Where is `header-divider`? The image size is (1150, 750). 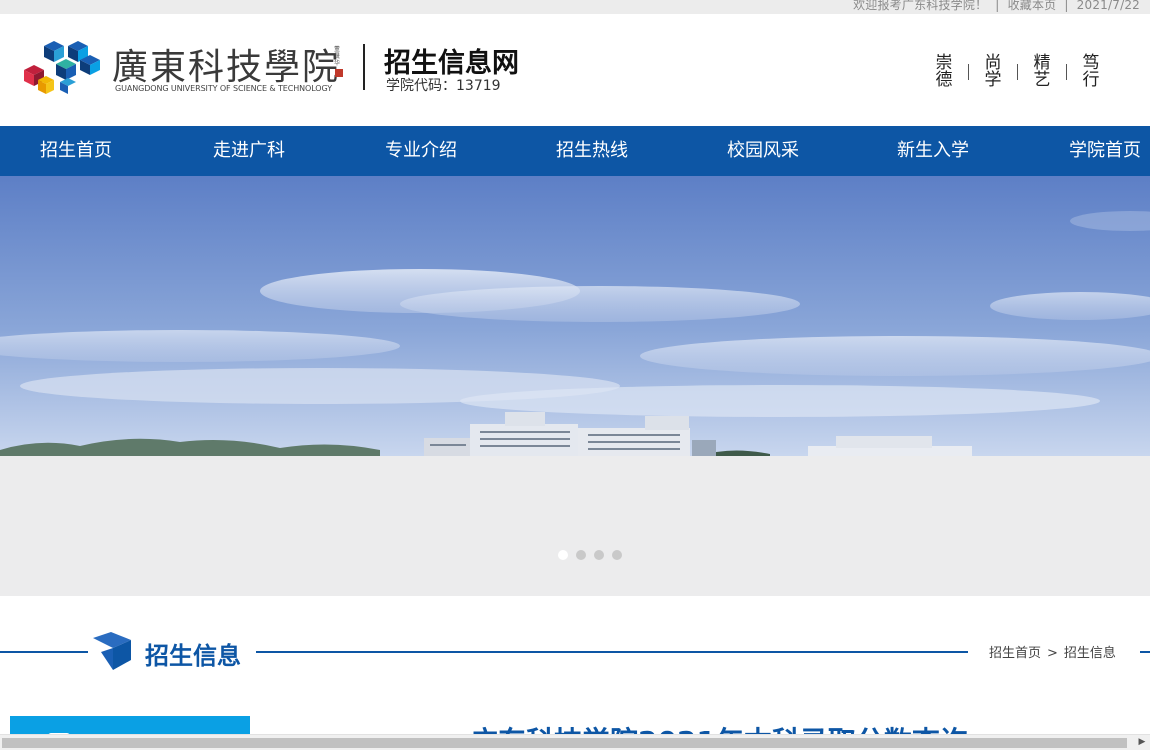
header-divider is located at coordinates (364, 67).